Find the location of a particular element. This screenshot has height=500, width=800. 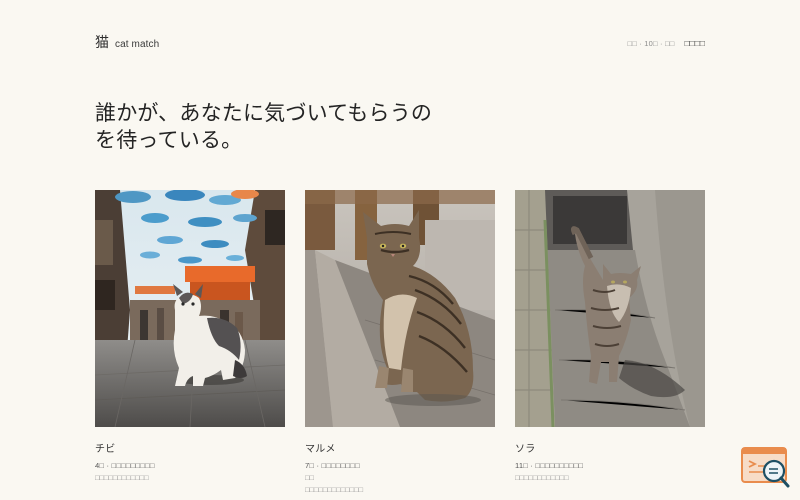

cat-name: ソラ is located at coordinates (610, 447).